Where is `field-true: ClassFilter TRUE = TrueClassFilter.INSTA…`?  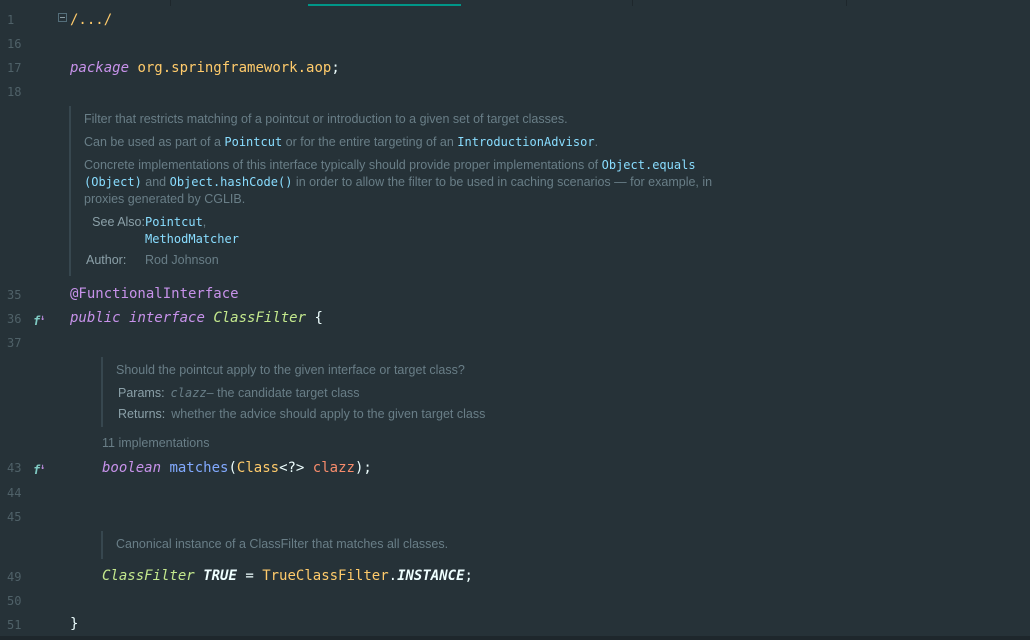 field-true: ClassFilter TRUE = TrueClassFilter.INSTA… is located at coordinates (287, 576).